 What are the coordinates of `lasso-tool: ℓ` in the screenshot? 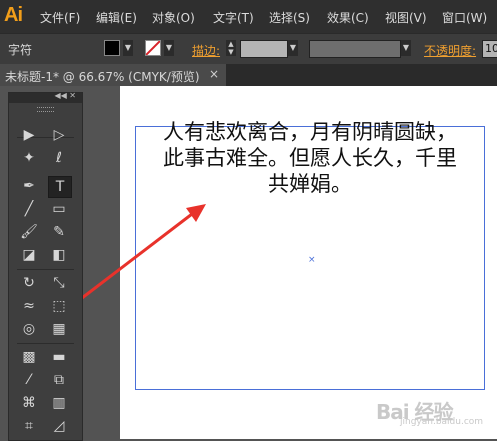 It's located at (59, 158).